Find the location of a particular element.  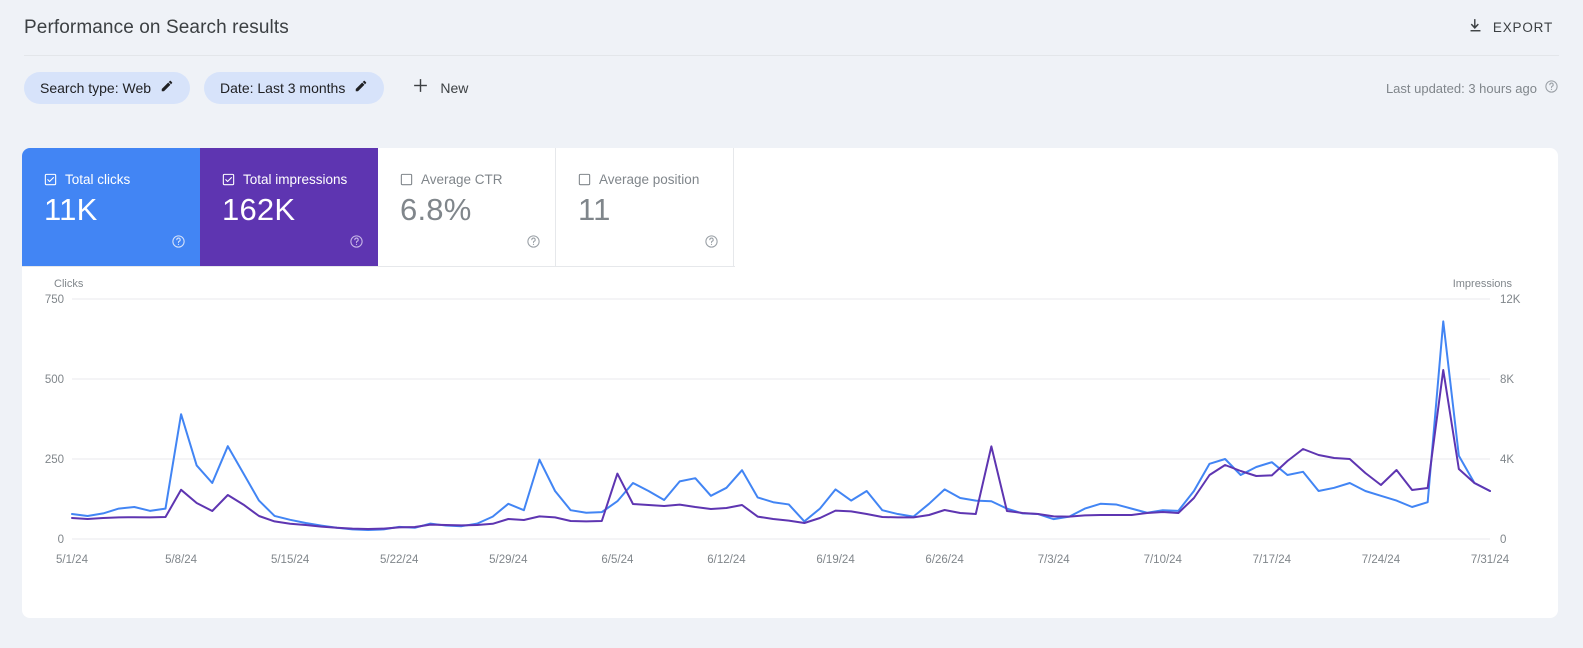

svg-text: 6/19/24 is located at coordinates (835, 560).